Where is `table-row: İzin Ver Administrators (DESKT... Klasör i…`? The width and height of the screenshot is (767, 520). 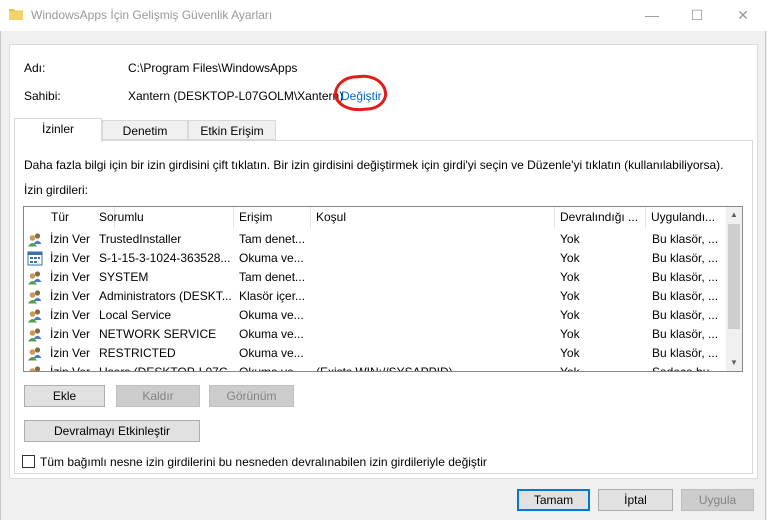 table-row: İzin Ver Administrators (DESKT... Klasör i… is located at coordinates (375, 296).